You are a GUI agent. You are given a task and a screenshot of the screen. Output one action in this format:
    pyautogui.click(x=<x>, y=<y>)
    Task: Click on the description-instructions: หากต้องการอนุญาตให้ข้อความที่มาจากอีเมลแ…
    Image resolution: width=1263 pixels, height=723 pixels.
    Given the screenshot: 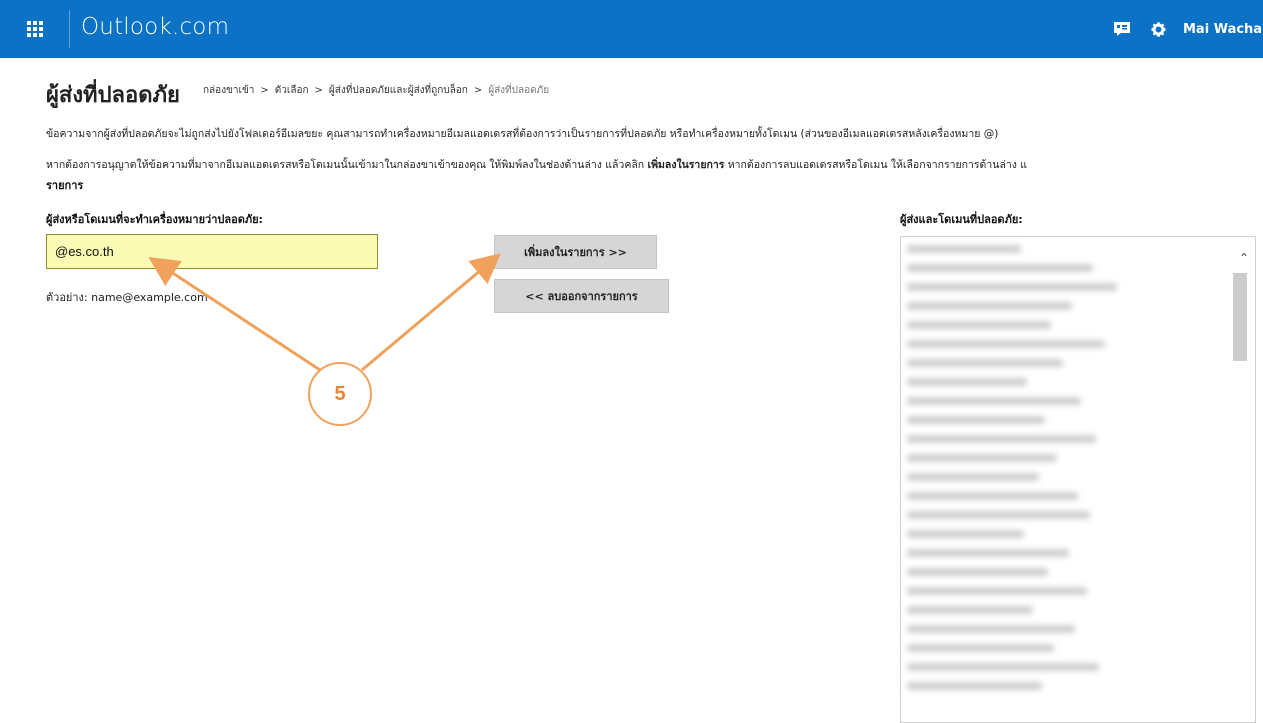 What is the action you would take?
    pyautogui.click(x=654, y=165)
    